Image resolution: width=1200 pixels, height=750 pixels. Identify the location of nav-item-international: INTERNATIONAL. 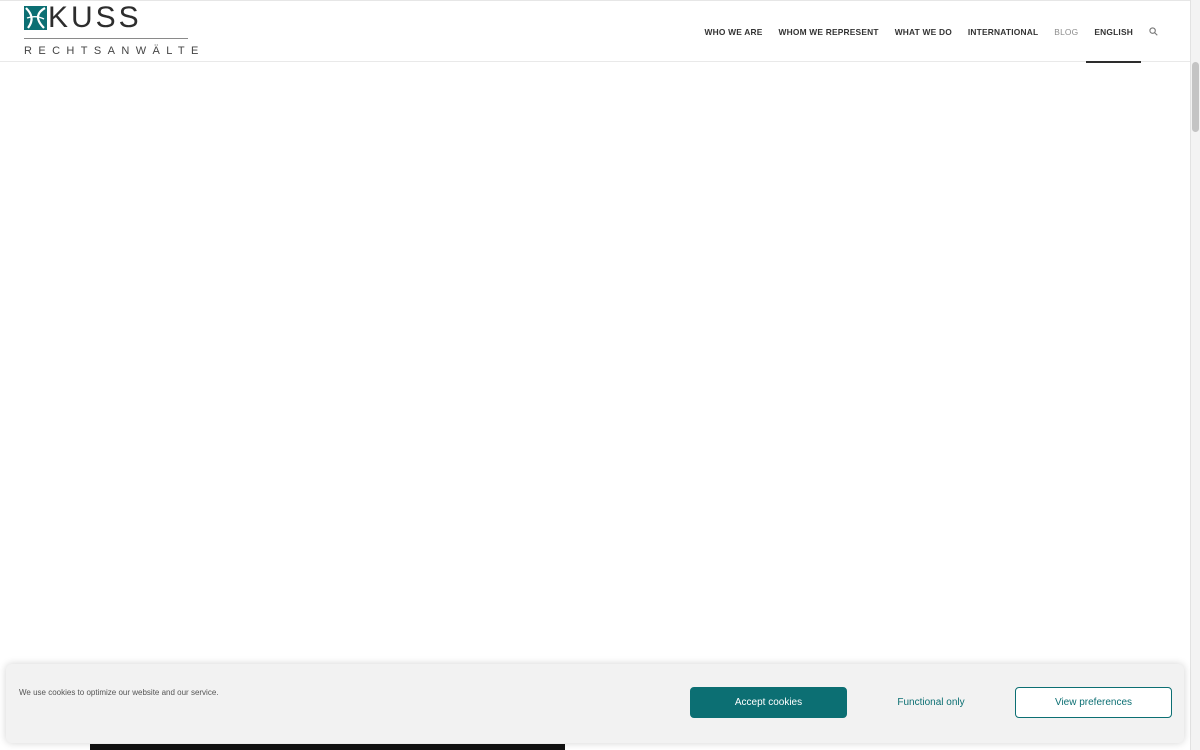
(1003, 31).